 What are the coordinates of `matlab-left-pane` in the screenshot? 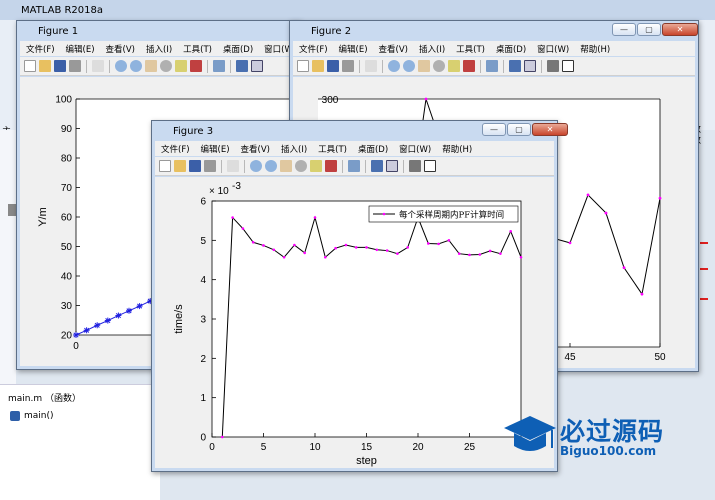 It's located at (8, 257).